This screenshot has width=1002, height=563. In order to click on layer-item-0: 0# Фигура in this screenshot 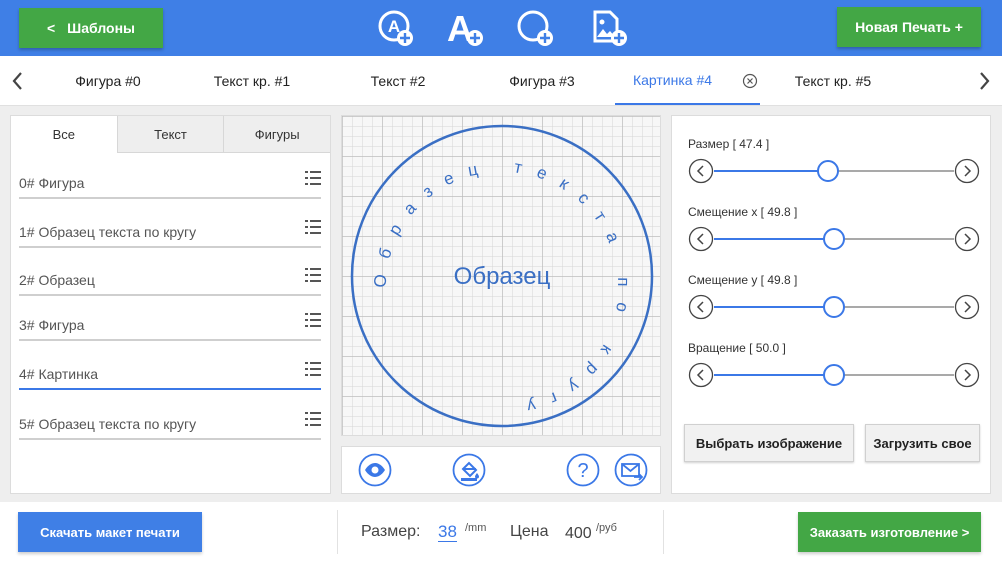, I will do `click(170, 184)`.